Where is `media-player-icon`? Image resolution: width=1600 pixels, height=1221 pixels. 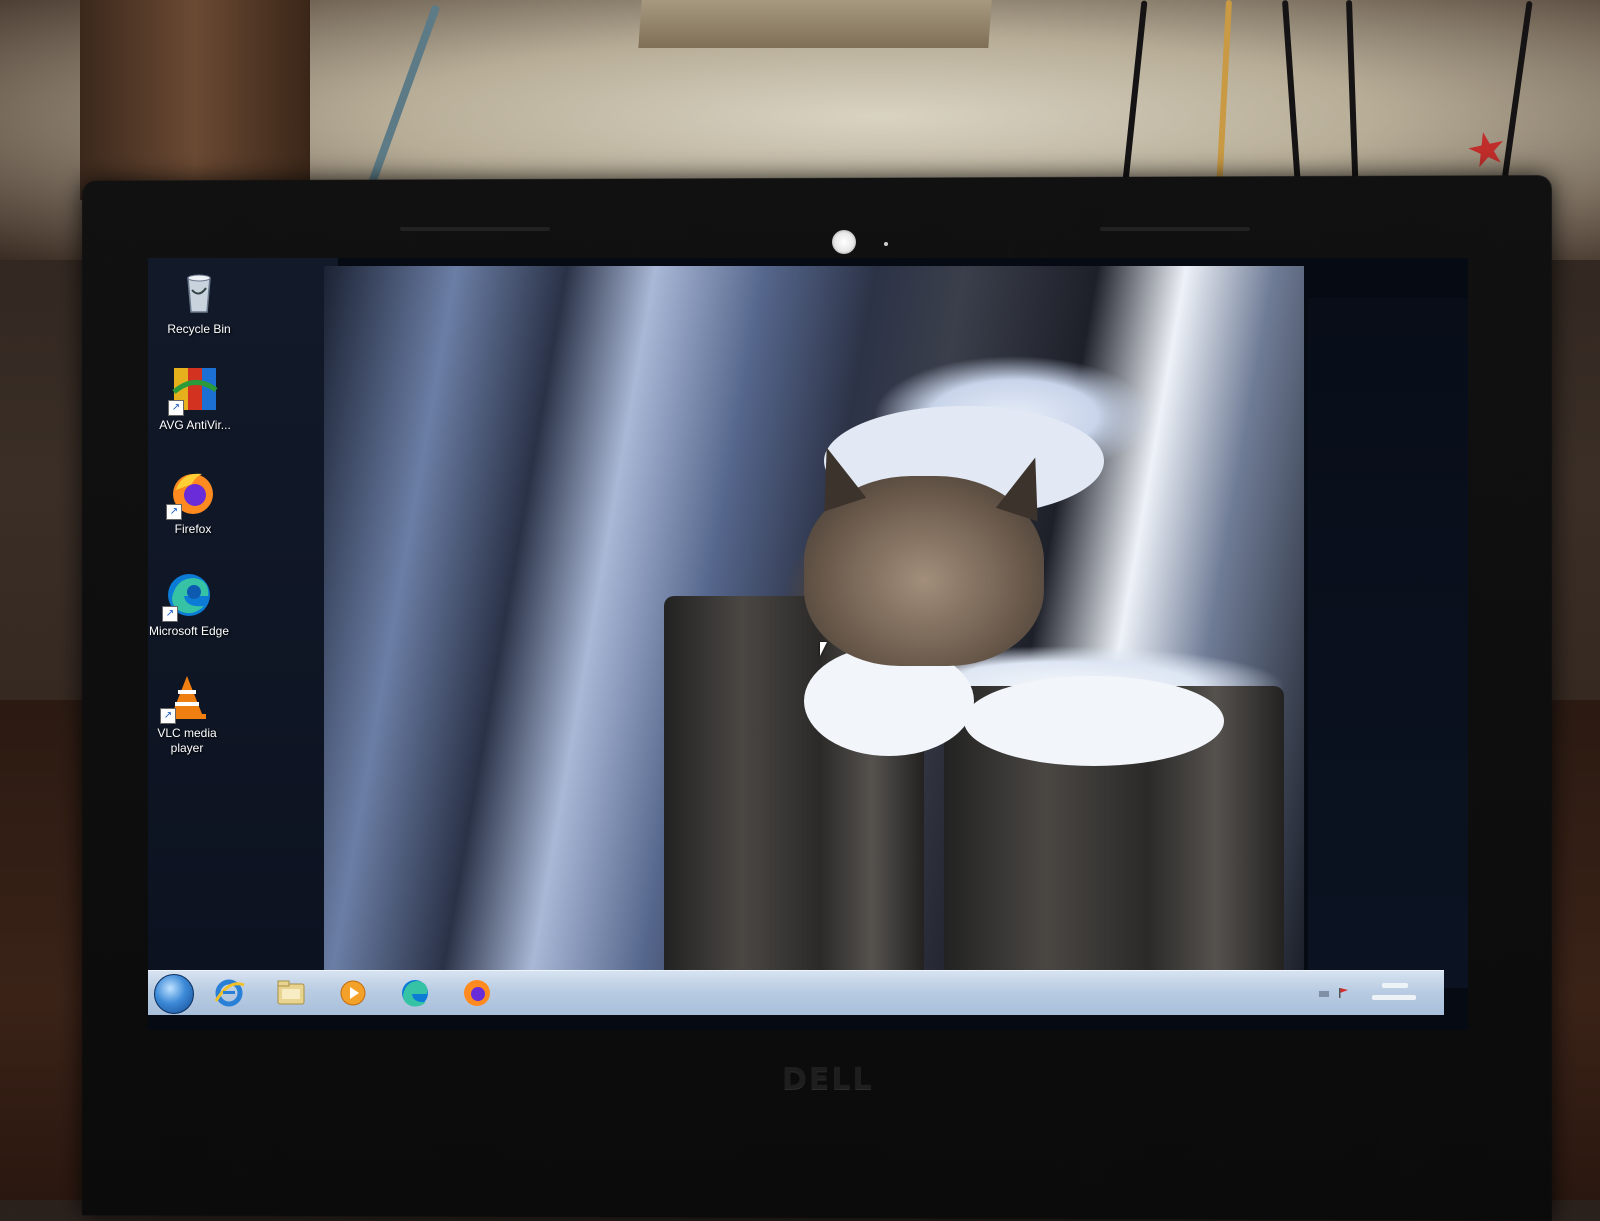 media-player-icon is located at coordinates (353, 993).